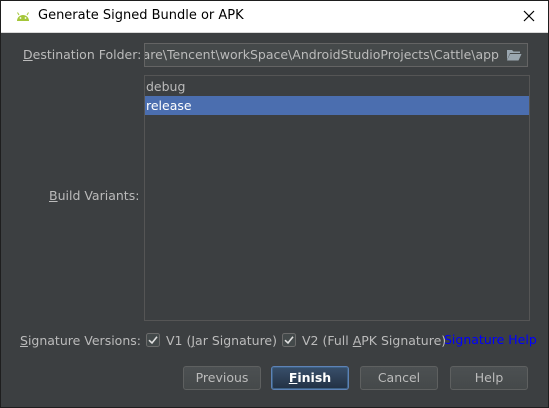 Image resolution: width=549 pixels, height=408 pixels. I want to click on v2-full-apk-signature-checkbox, so click(289, 340).